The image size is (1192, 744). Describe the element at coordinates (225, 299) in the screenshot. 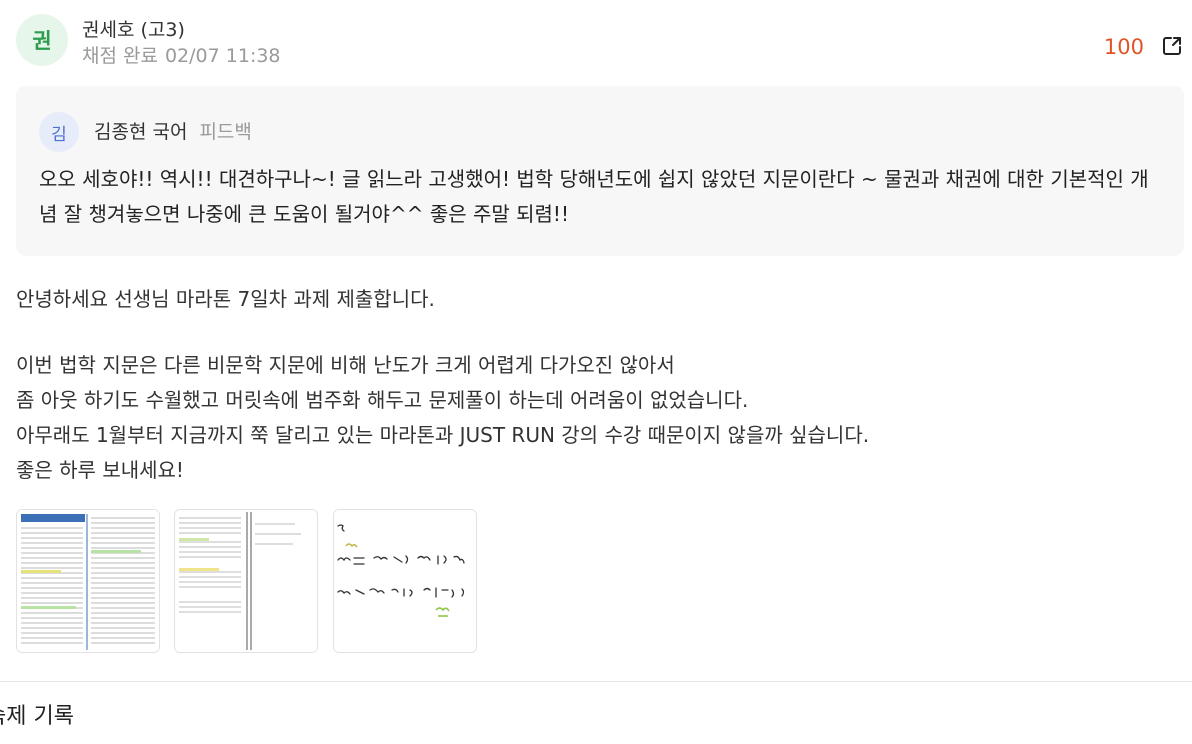

I see `post-greeting: 안녕하세요 선생님 마라톤 7일차 과제 제출합니다.` at that location.